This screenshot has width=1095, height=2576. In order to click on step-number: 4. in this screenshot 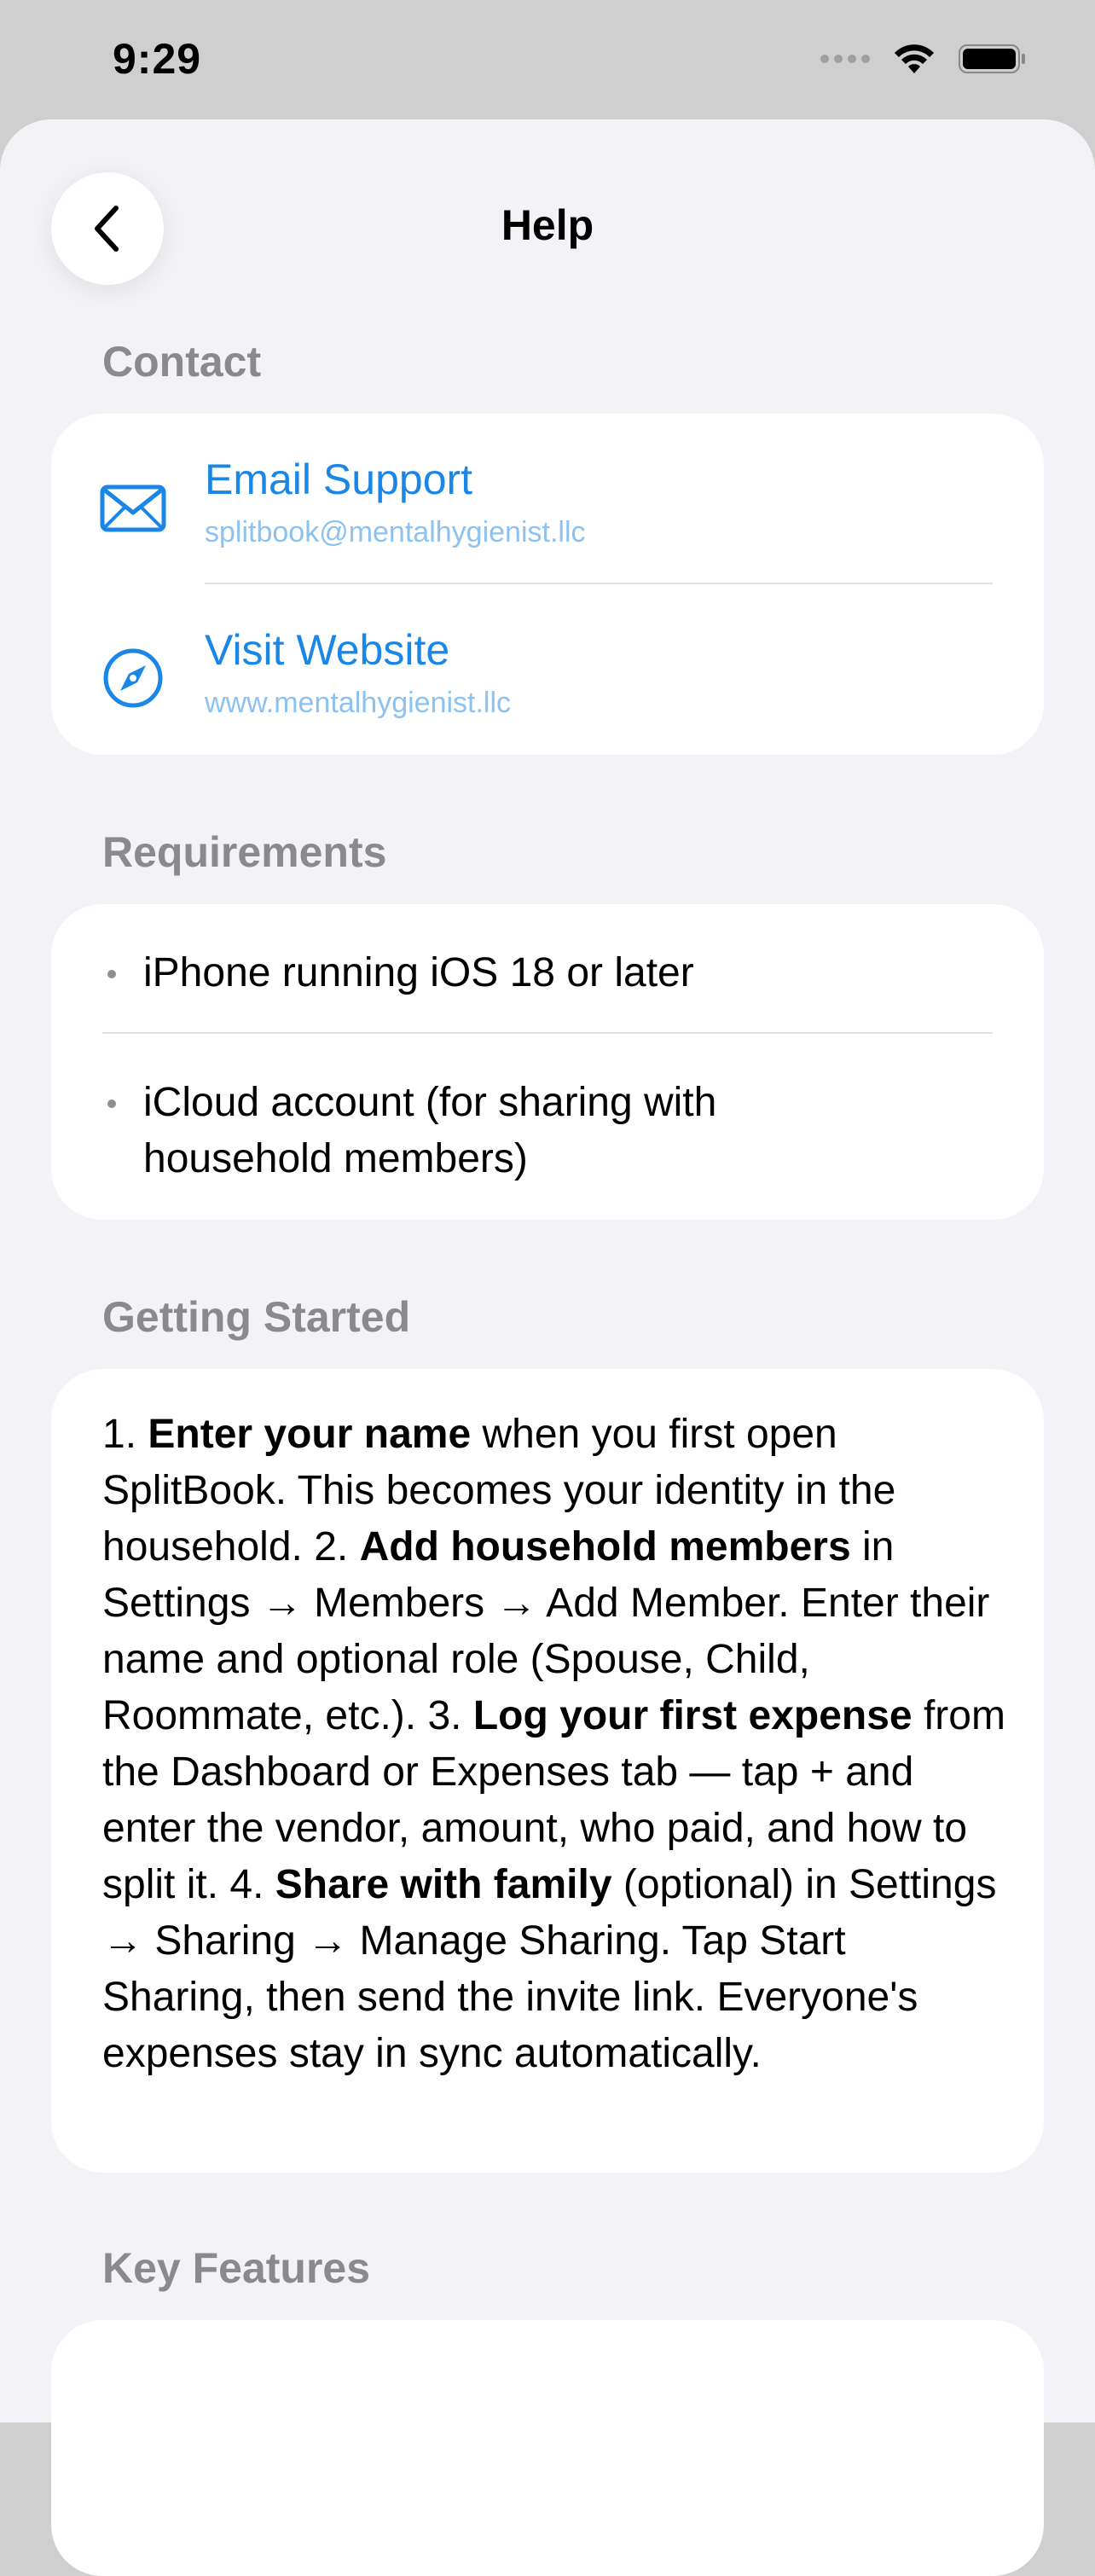, I will do `click(252, 1884)`.